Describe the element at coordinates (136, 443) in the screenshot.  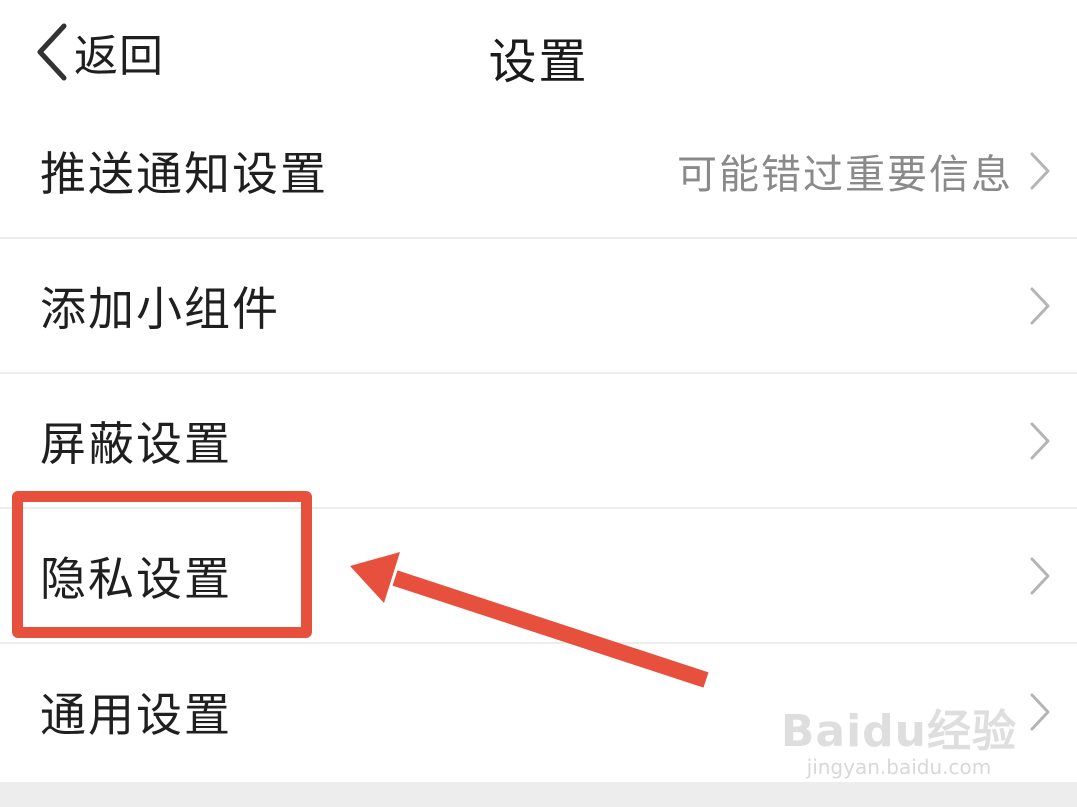
I see `settings-item-label: 屏蔽设置` at that location.